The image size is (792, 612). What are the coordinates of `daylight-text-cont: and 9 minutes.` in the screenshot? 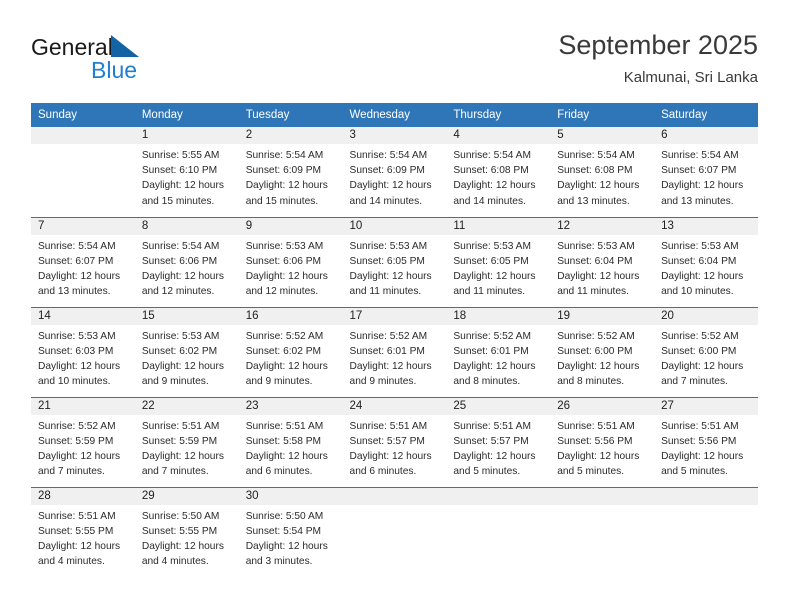 It's located at (175, 382).